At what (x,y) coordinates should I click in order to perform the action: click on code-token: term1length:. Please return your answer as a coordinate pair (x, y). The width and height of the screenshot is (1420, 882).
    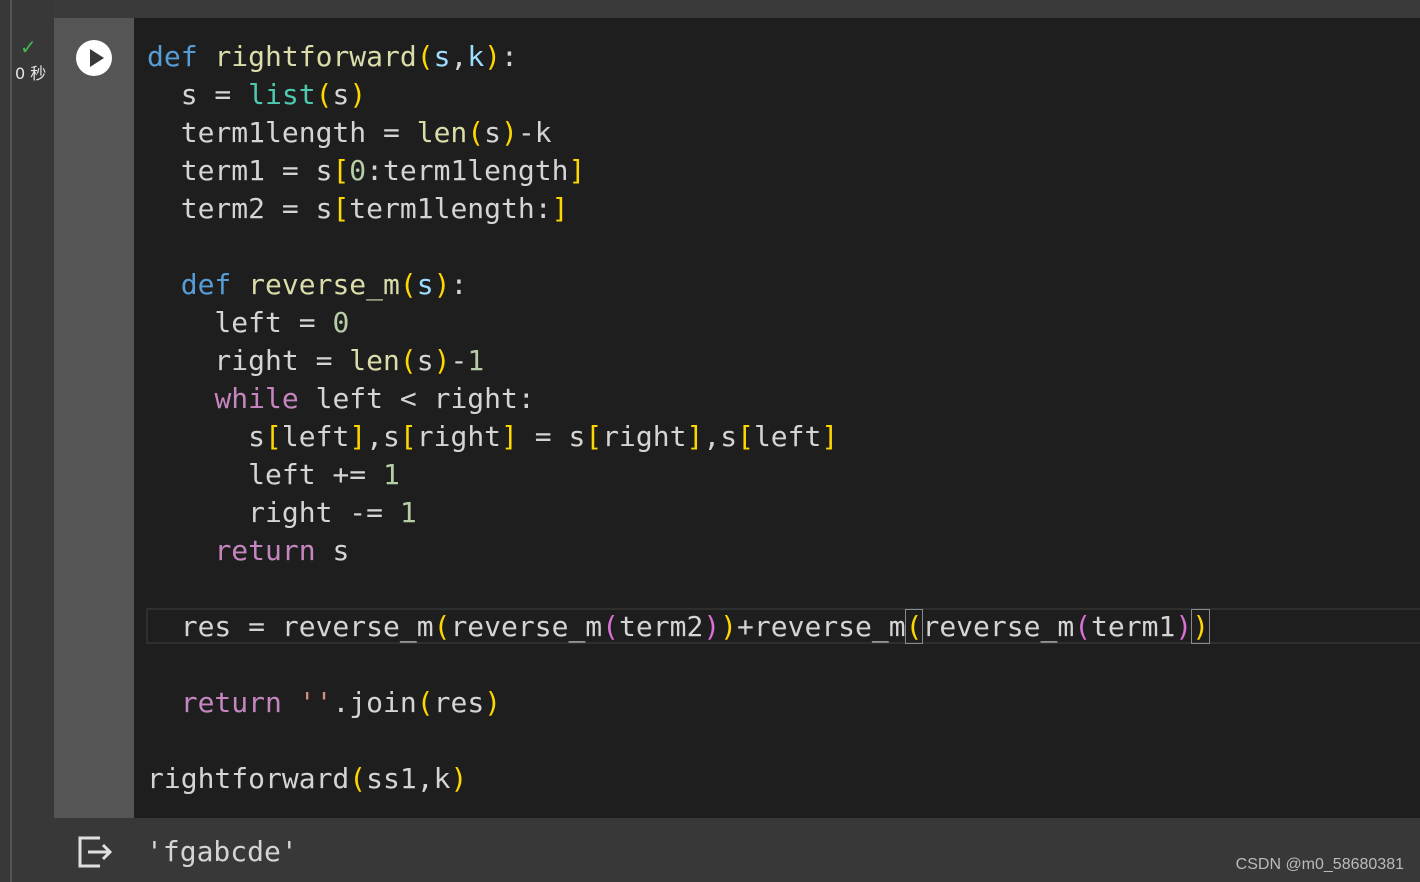
    Looking at the image, I should click on (450, 208).